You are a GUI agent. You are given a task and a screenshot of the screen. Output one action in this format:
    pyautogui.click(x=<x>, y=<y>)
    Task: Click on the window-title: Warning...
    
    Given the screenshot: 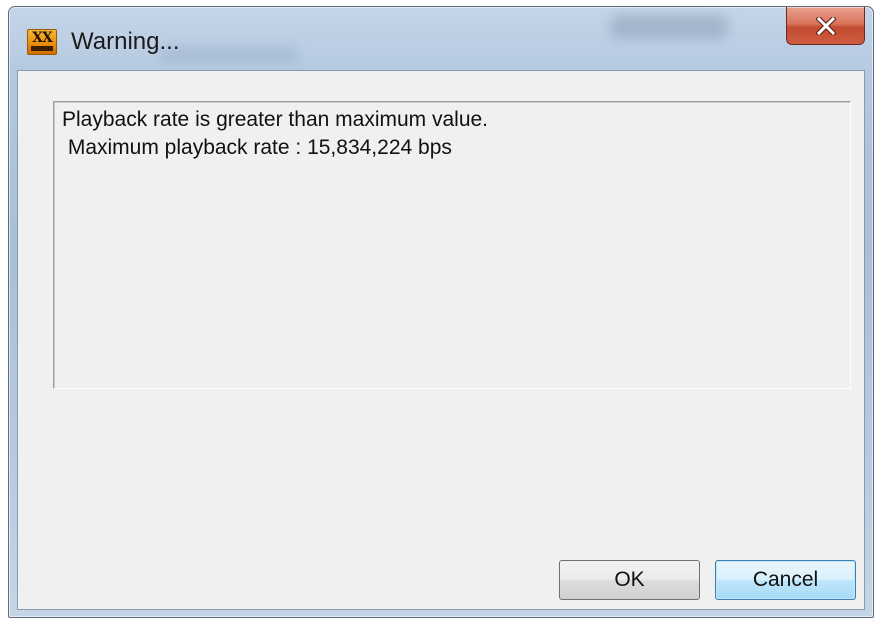 What is the action you would take?
    pyautogui.click(x=125, y=41)
    